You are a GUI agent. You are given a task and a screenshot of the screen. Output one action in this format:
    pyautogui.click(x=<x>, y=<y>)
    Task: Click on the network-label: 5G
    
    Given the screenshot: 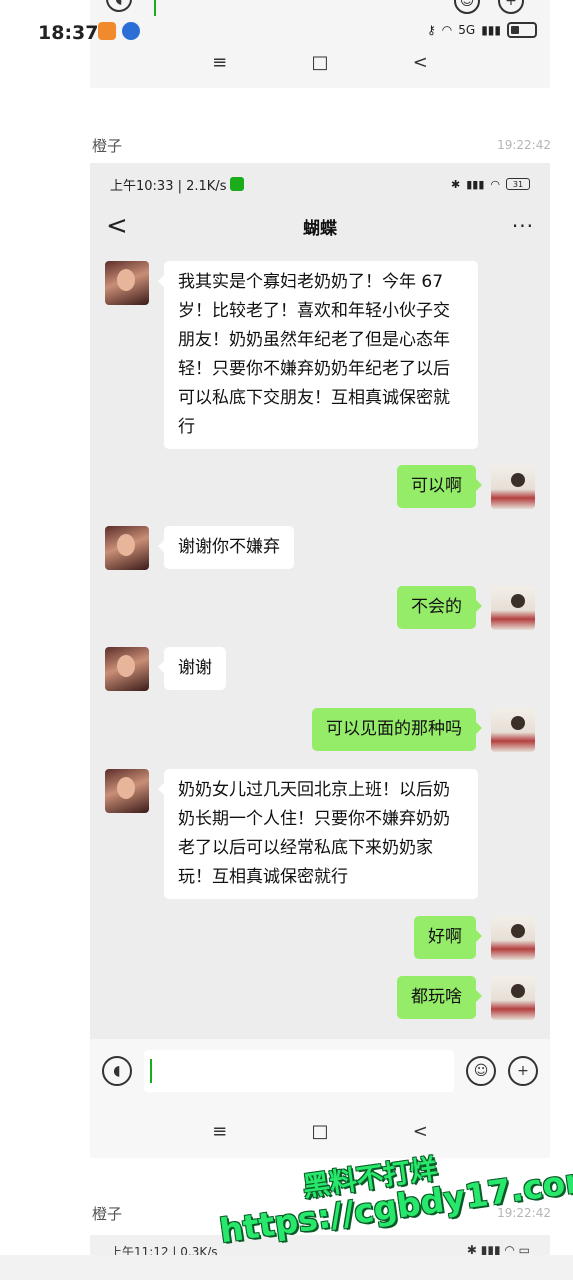 What is the action you would take?
    pyautogui.click(x=467, y=30)
    